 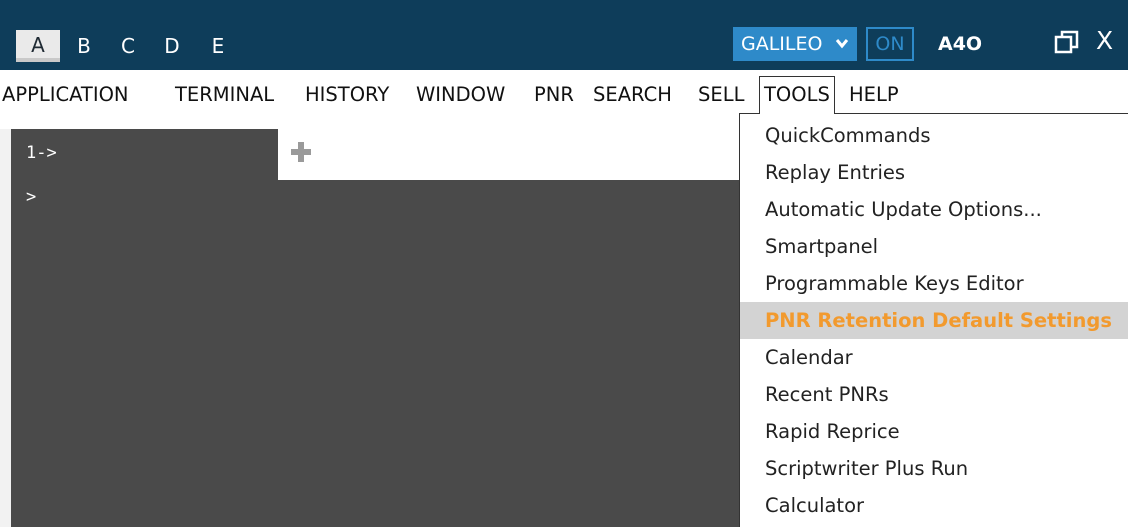 I want to click on menu-item-scriptwriter-plus-run: Scriptwriter Plus Run, so click(x=934, y=468).